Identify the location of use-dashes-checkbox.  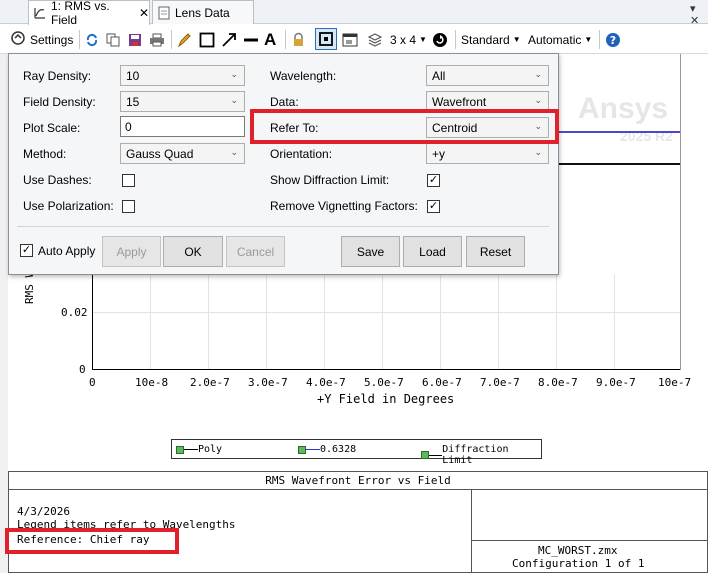
(128, 180).